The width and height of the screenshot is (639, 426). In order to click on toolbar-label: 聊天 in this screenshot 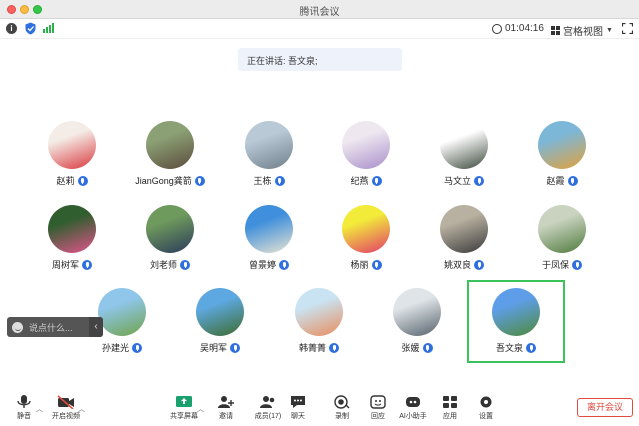, I will do `click(298, 416)`.